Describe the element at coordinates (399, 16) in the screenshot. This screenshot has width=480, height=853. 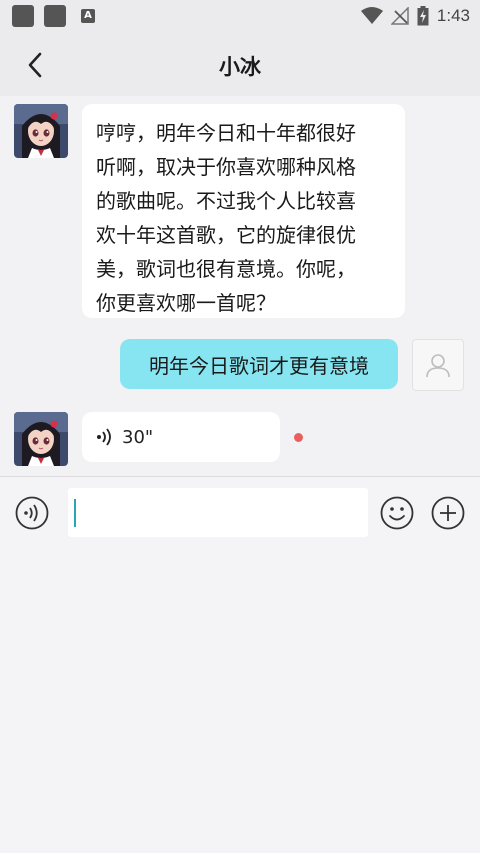
I see `no-signal-icon` at that location.